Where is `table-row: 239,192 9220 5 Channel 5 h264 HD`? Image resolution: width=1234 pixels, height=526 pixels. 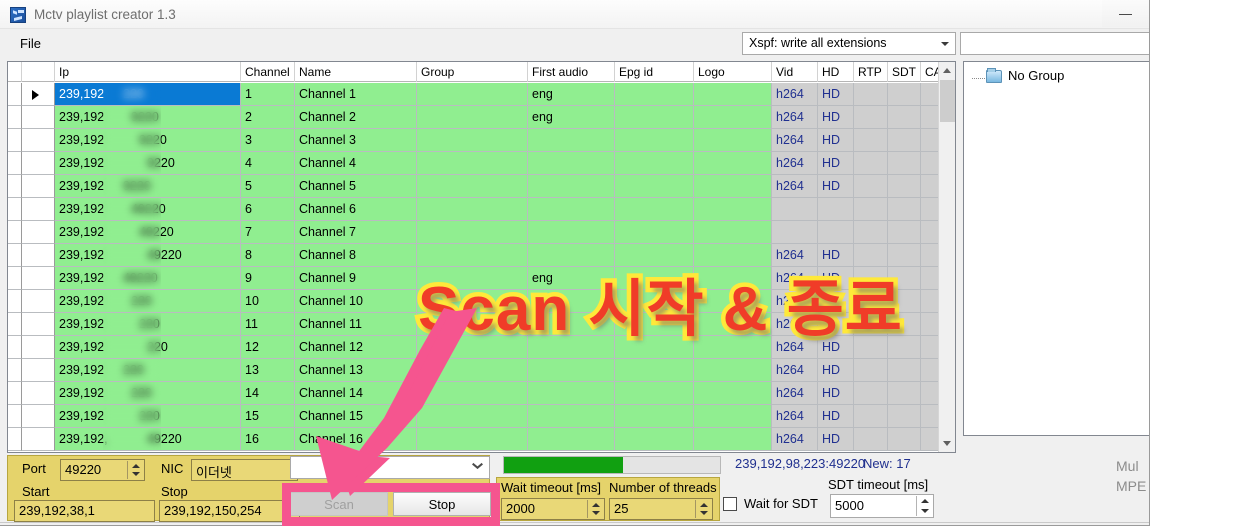
table-row: 239,192 9220 5 Channel 5 h264 HD is located at coordinates (480, 186).